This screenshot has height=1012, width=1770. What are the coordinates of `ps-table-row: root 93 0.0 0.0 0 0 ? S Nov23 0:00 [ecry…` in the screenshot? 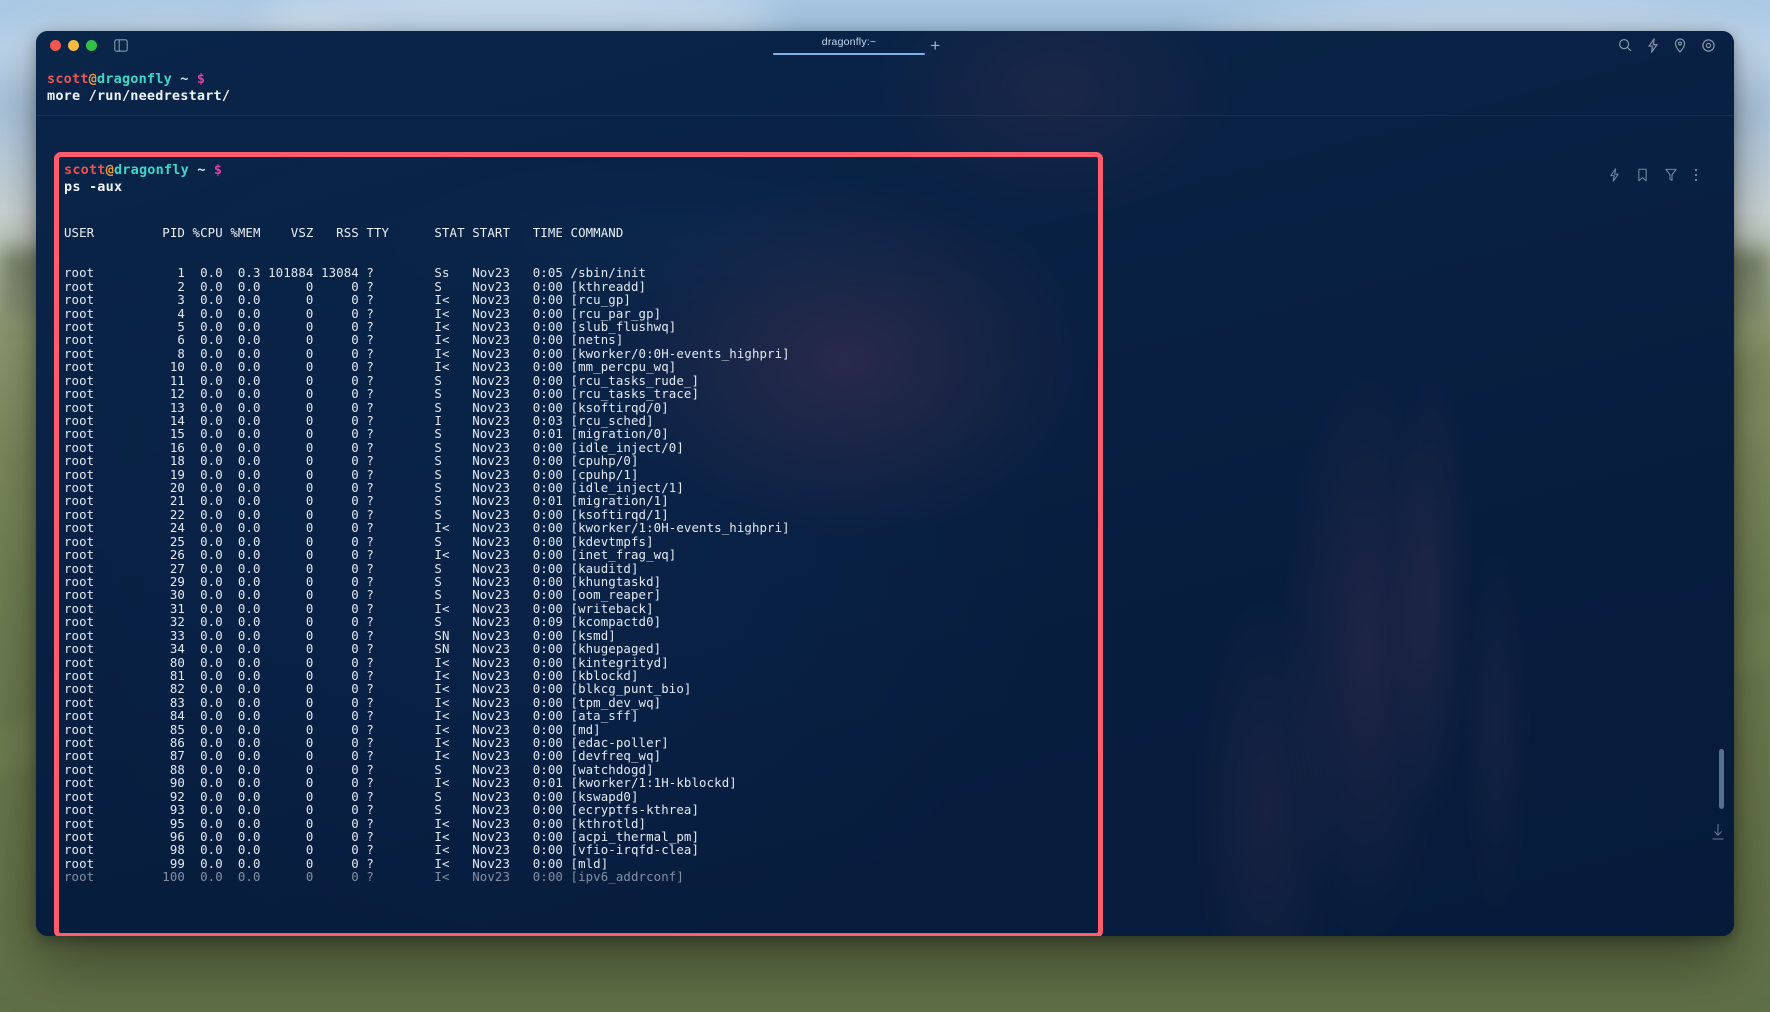 It's located at (382, 810).